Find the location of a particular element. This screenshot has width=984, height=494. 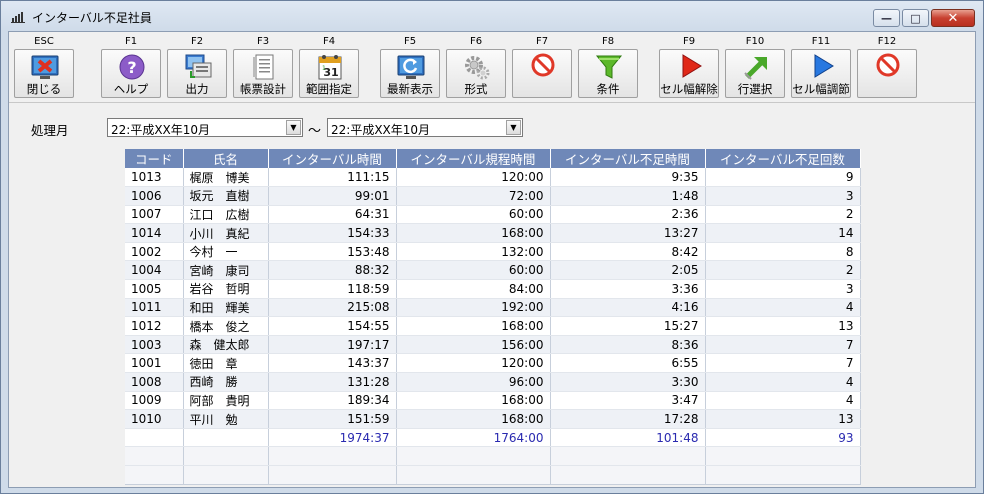

cell-code: 1005 is located at coordinates (154, 289).